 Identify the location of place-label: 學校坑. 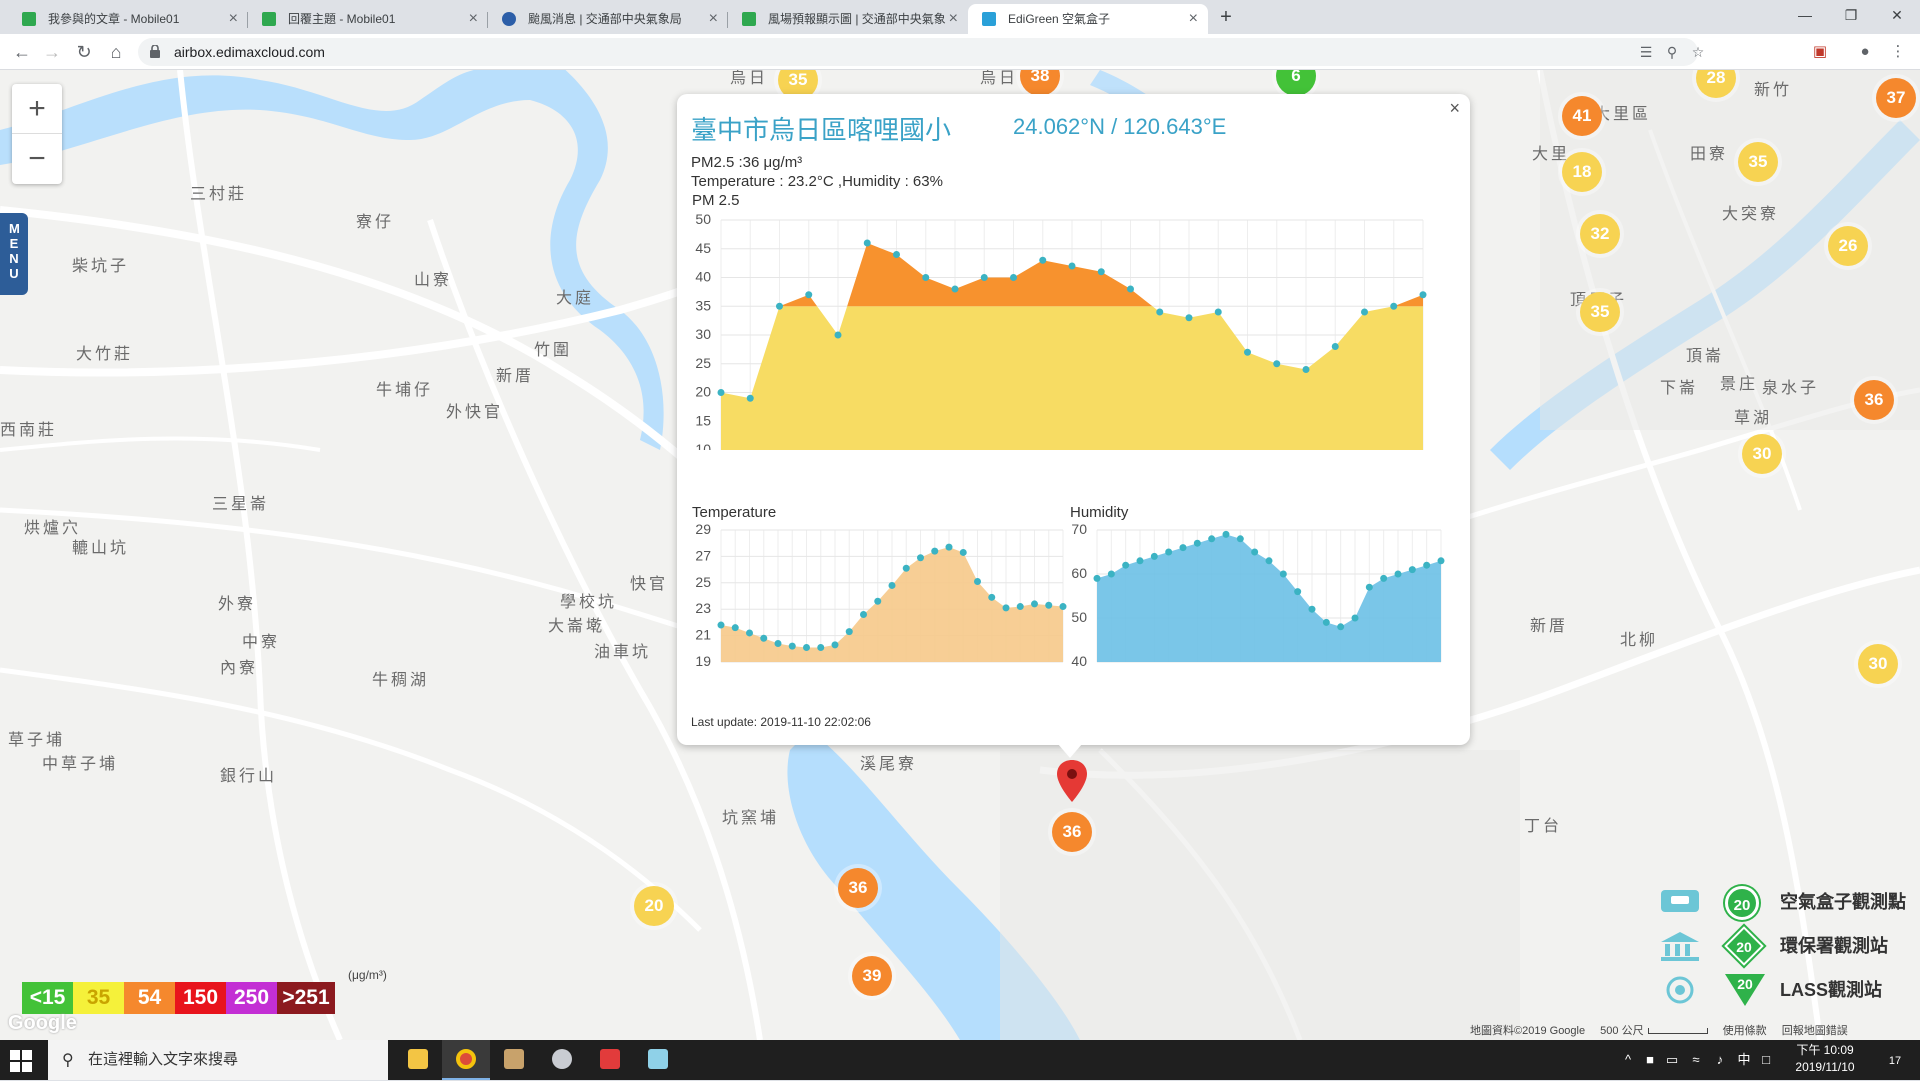
(589, 602).